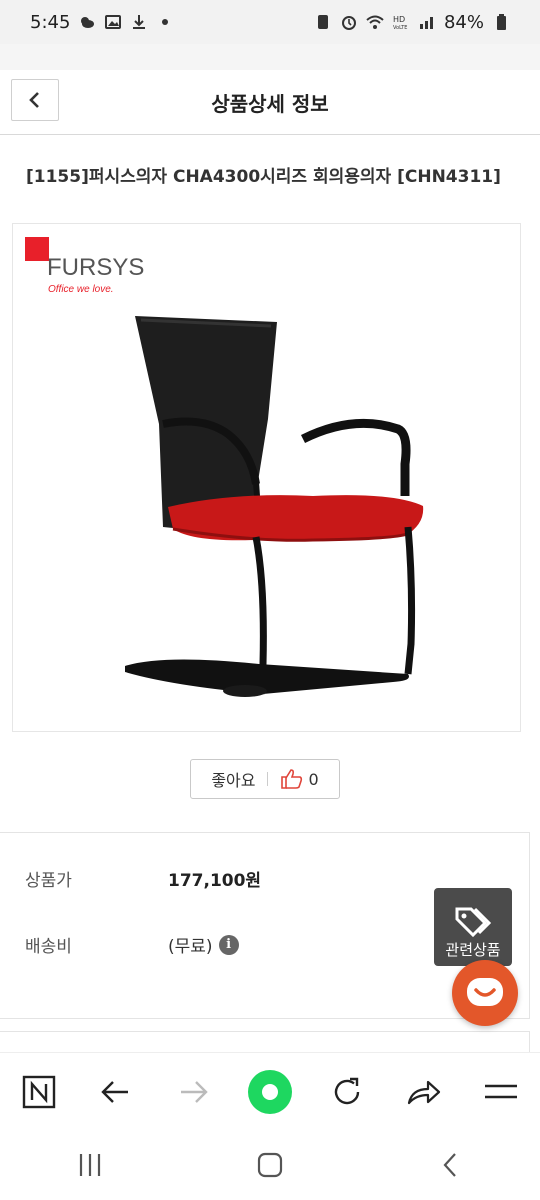  I want to click on system-navigation-bar, so click(270, 1165).